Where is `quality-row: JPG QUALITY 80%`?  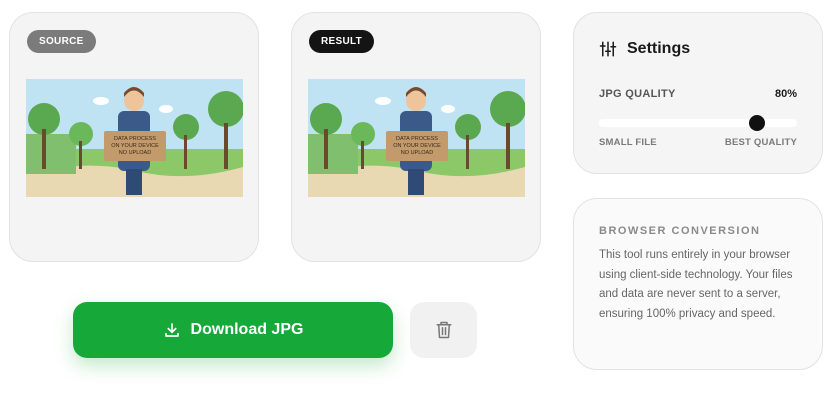
quality-row: JPG QUALITY 80% is located at coordinates (698, 94).